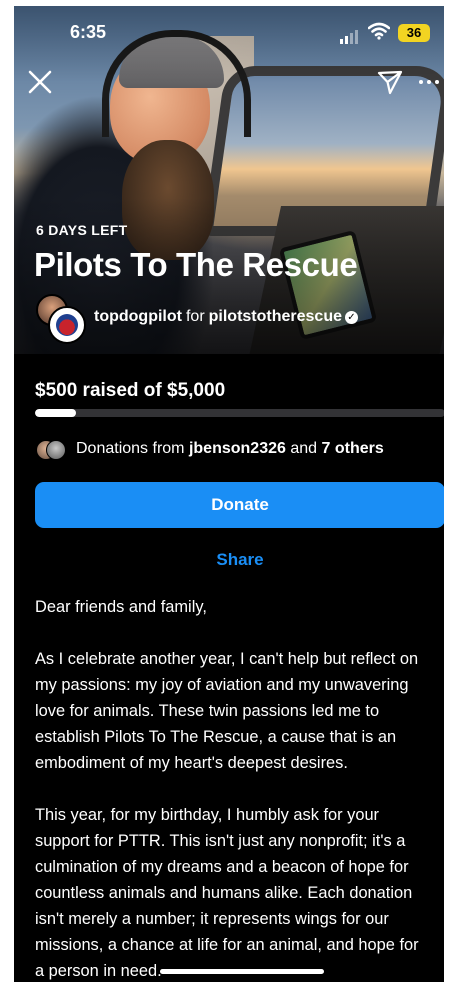 Image resolution: width=456 pixels, height=982 pixels. Describe the element at coordinates (82, 230) in the screenshot. I see `days-left-label: 6 DAYS LEFT` at that location.